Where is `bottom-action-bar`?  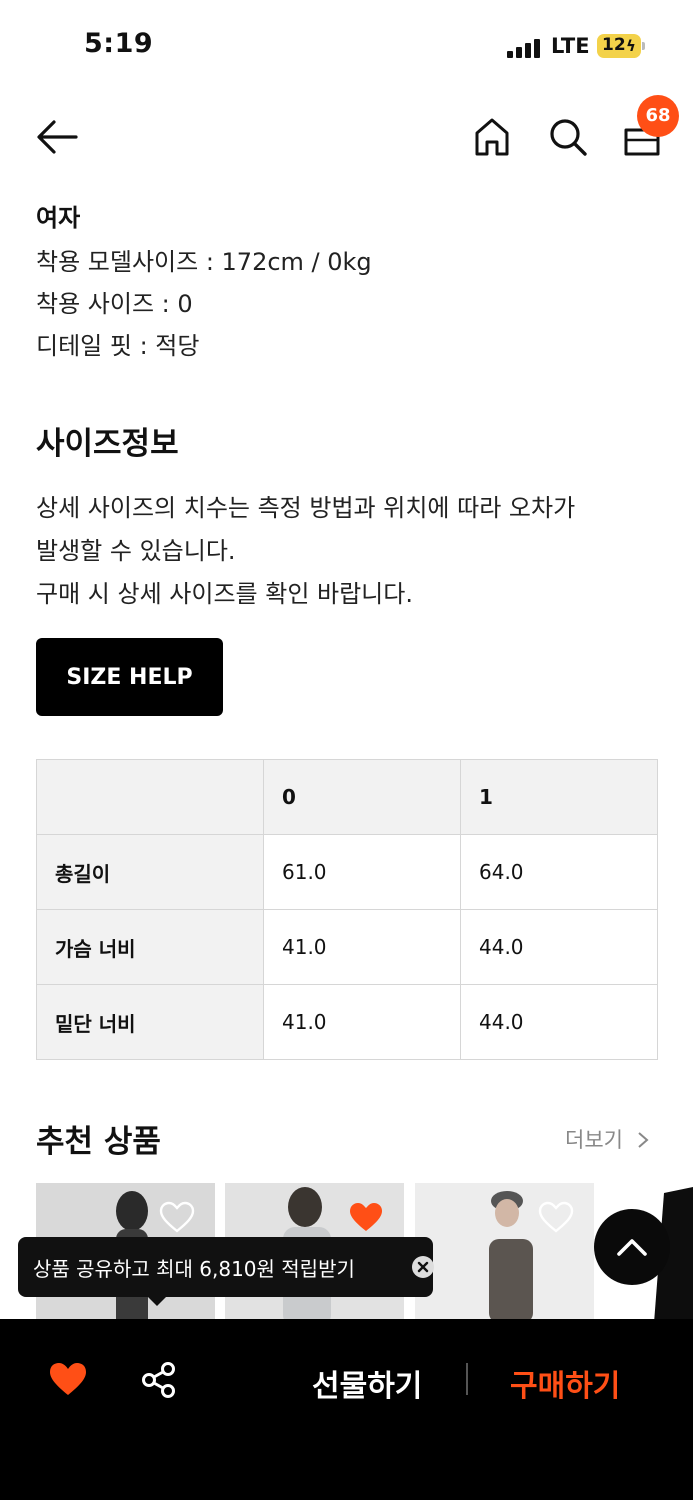
bottom-action-bar is located at coordinates (346, 1409).